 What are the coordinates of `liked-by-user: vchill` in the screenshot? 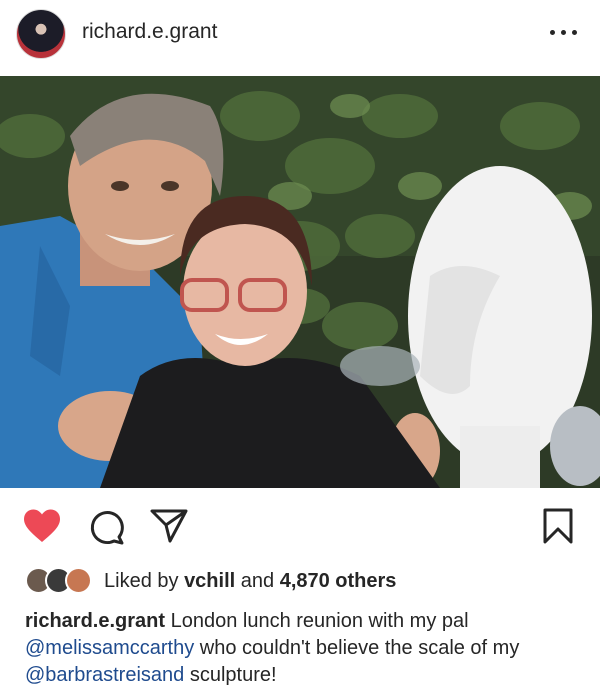 It's located at (209, 581).